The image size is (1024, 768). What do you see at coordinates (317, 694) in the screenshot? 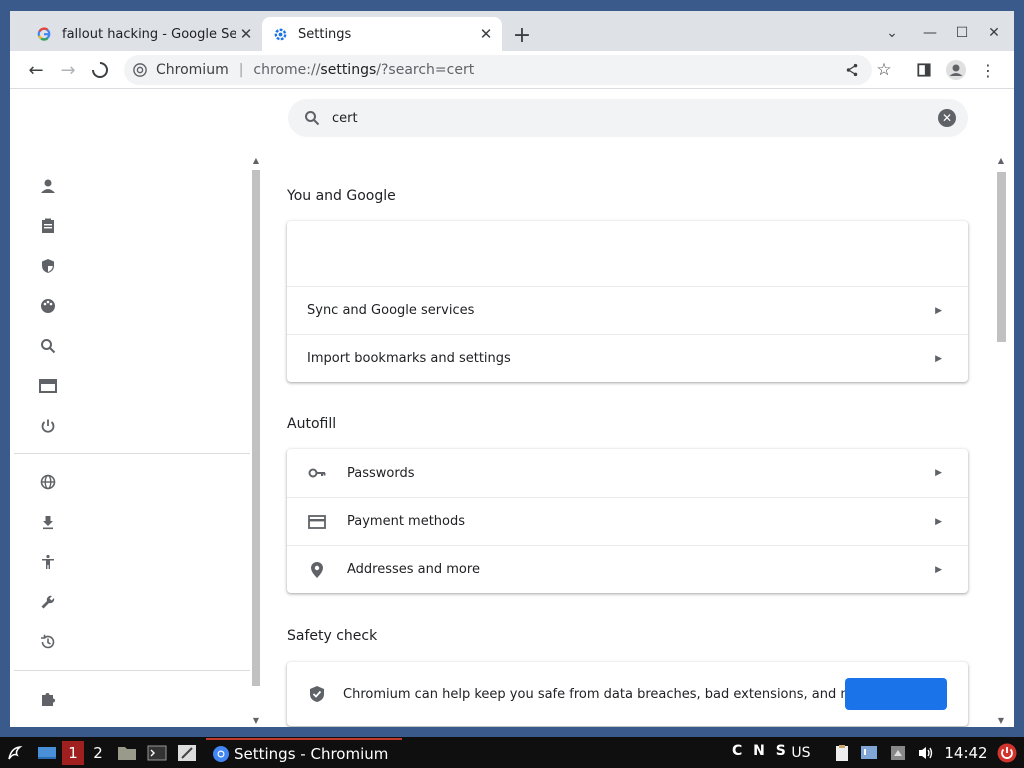
I see `shield-check-icon` at bounding box center [317, 694].